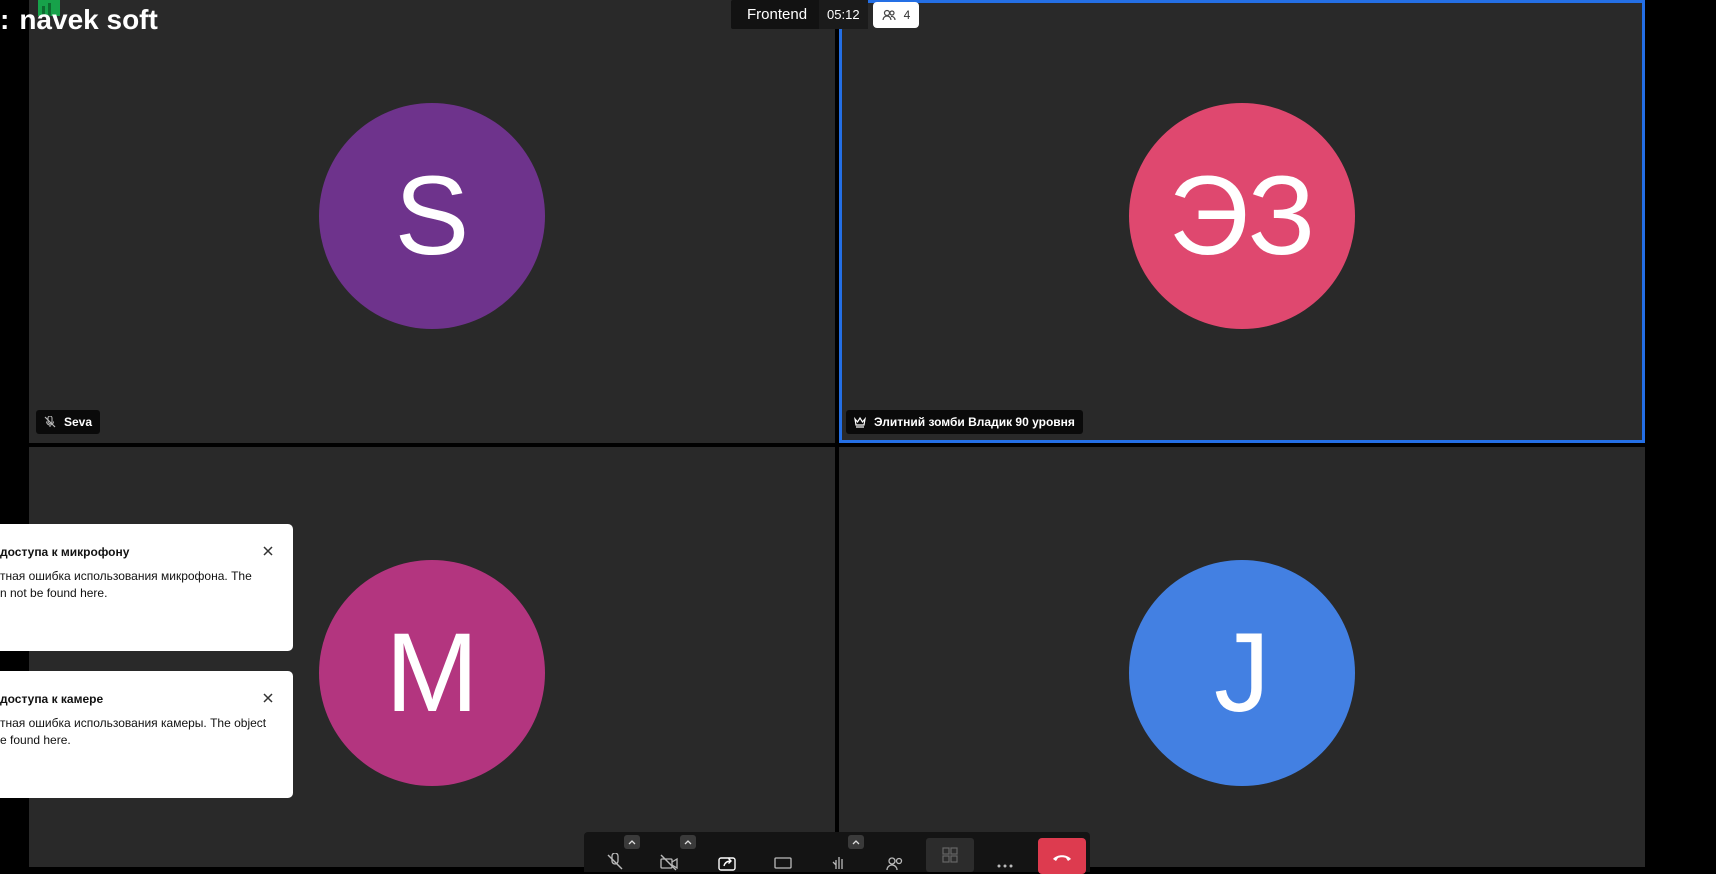 This screenshot has width=1716, height=874. I want to click on notification-body-line: n not be found here., so click(54, 593).